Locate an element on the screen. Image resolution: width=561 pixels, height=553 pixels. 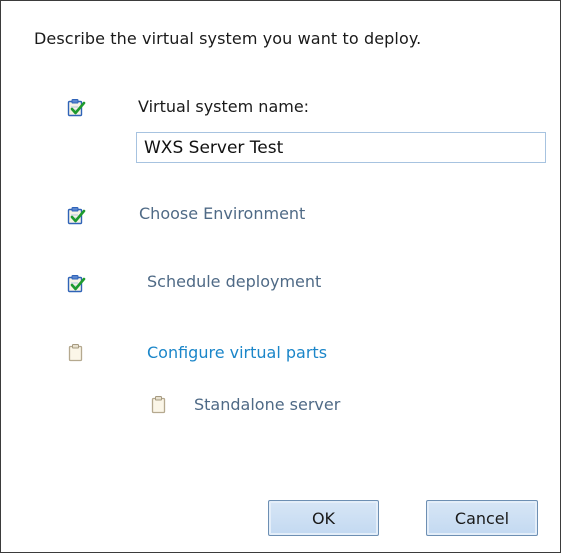
cancel-button: Cancel is located at coordinates (482, 518).